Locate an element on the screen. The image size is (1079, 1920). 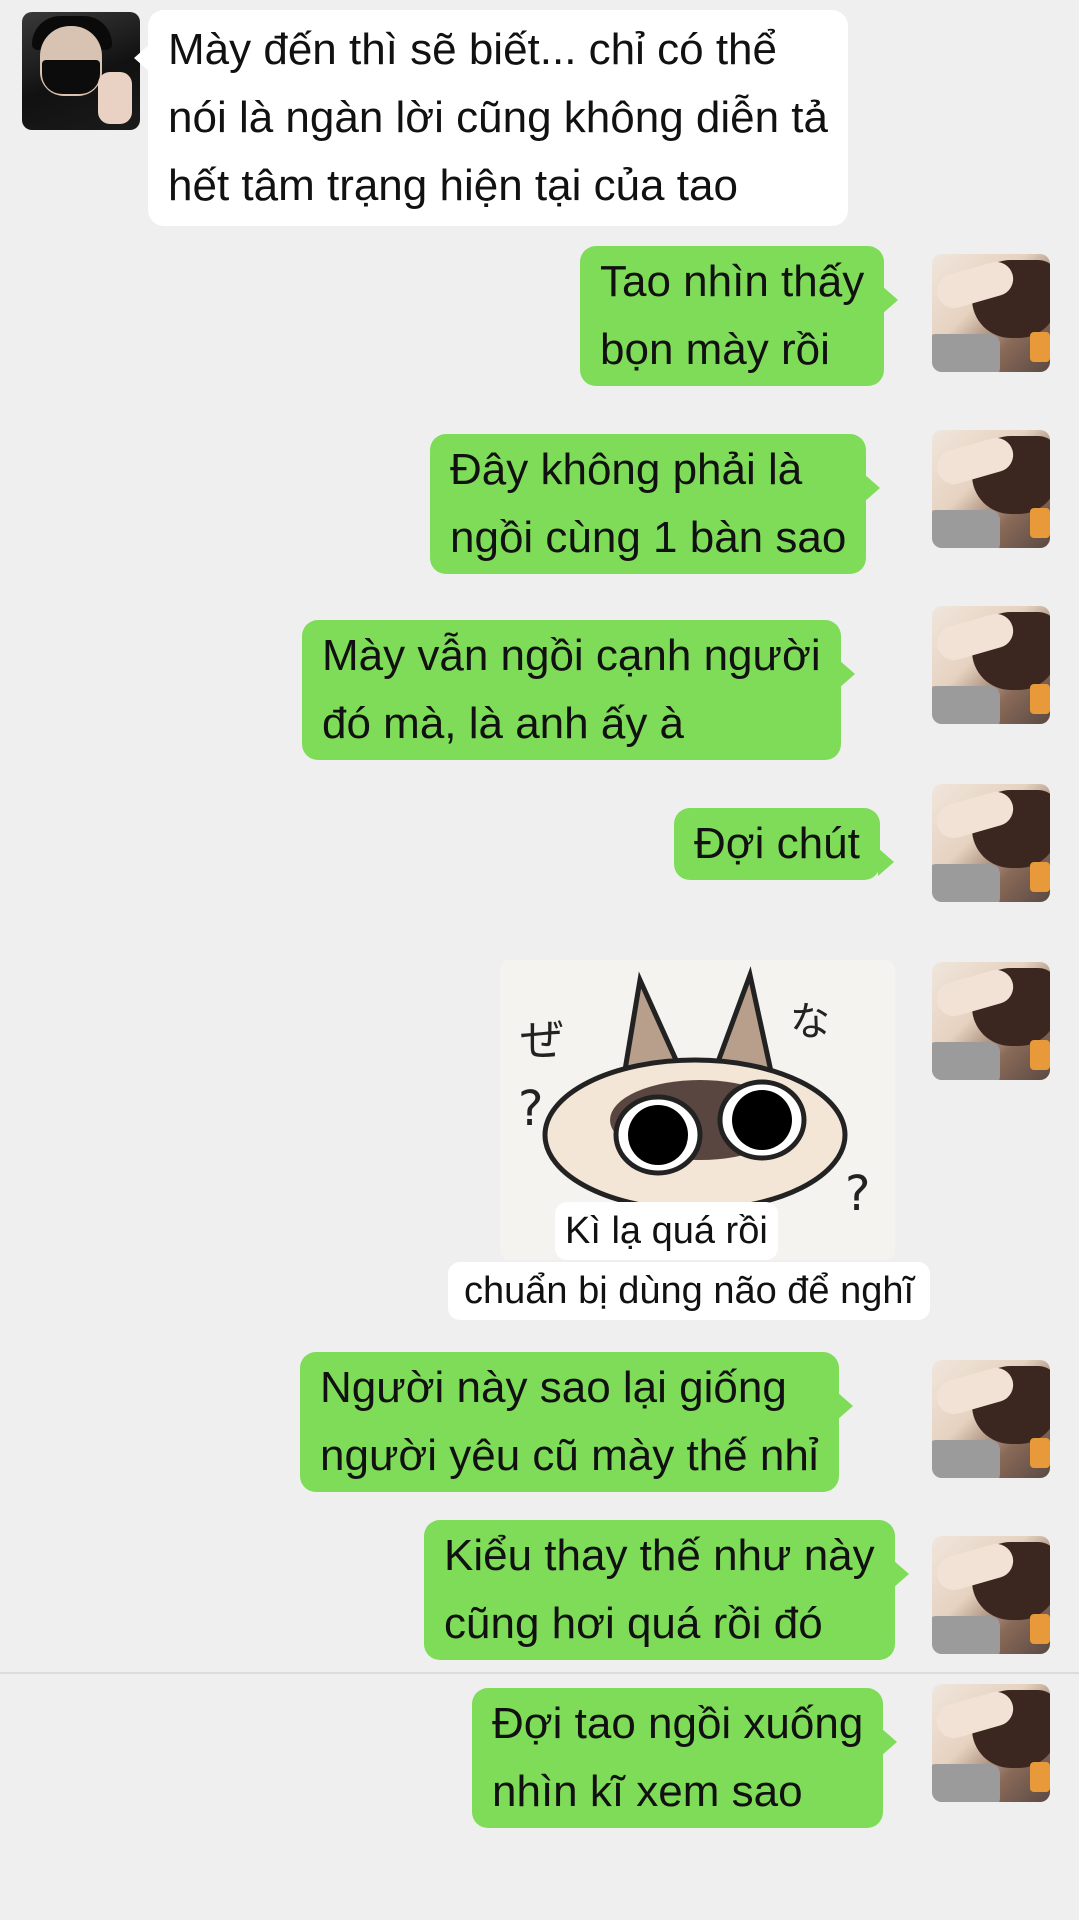
message-line: Tao nhìn thấy is located at coordinates (732, 281).